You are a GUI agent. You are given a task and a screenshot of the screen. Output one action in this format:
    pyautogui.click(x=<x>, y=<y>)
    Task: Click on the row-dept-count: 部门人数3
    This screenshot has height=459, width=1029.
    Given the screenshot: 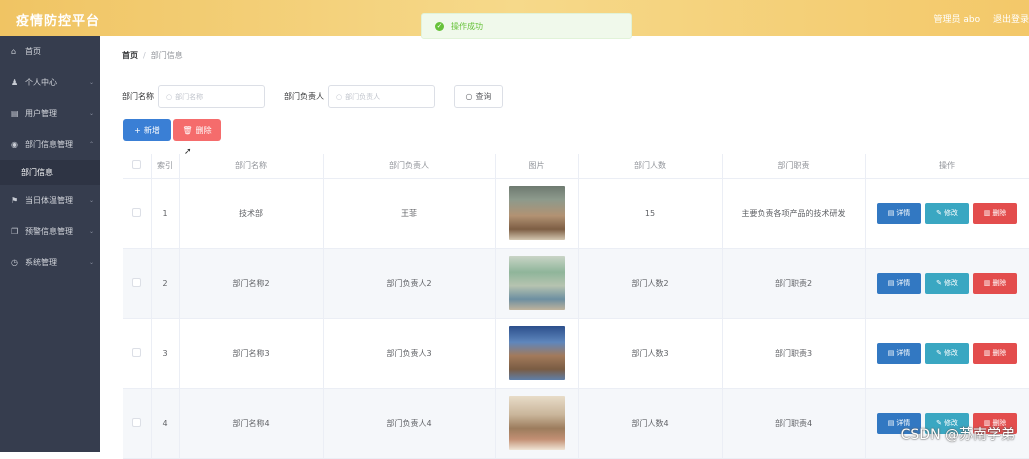 What is the action you would take?
    pyautogui.click(x=650, y=353)
    